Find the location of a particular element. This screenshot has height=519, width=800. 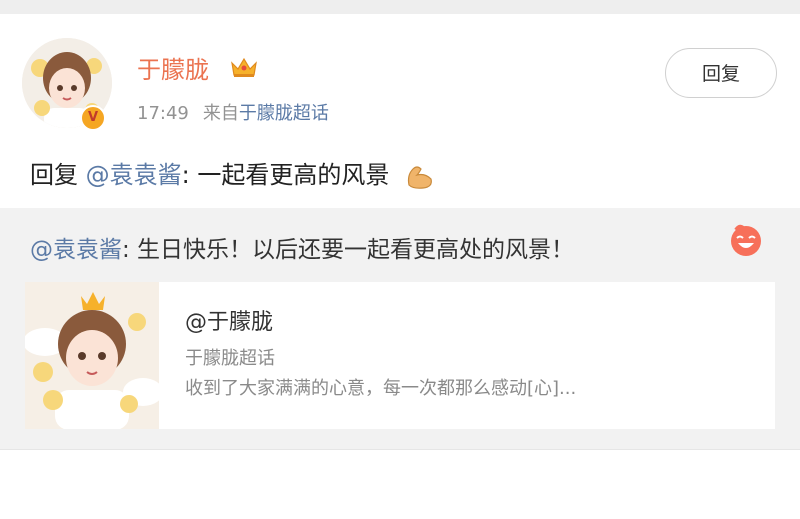

post-body: : 一起看更高的风景 is located at coordinates (285, 175).